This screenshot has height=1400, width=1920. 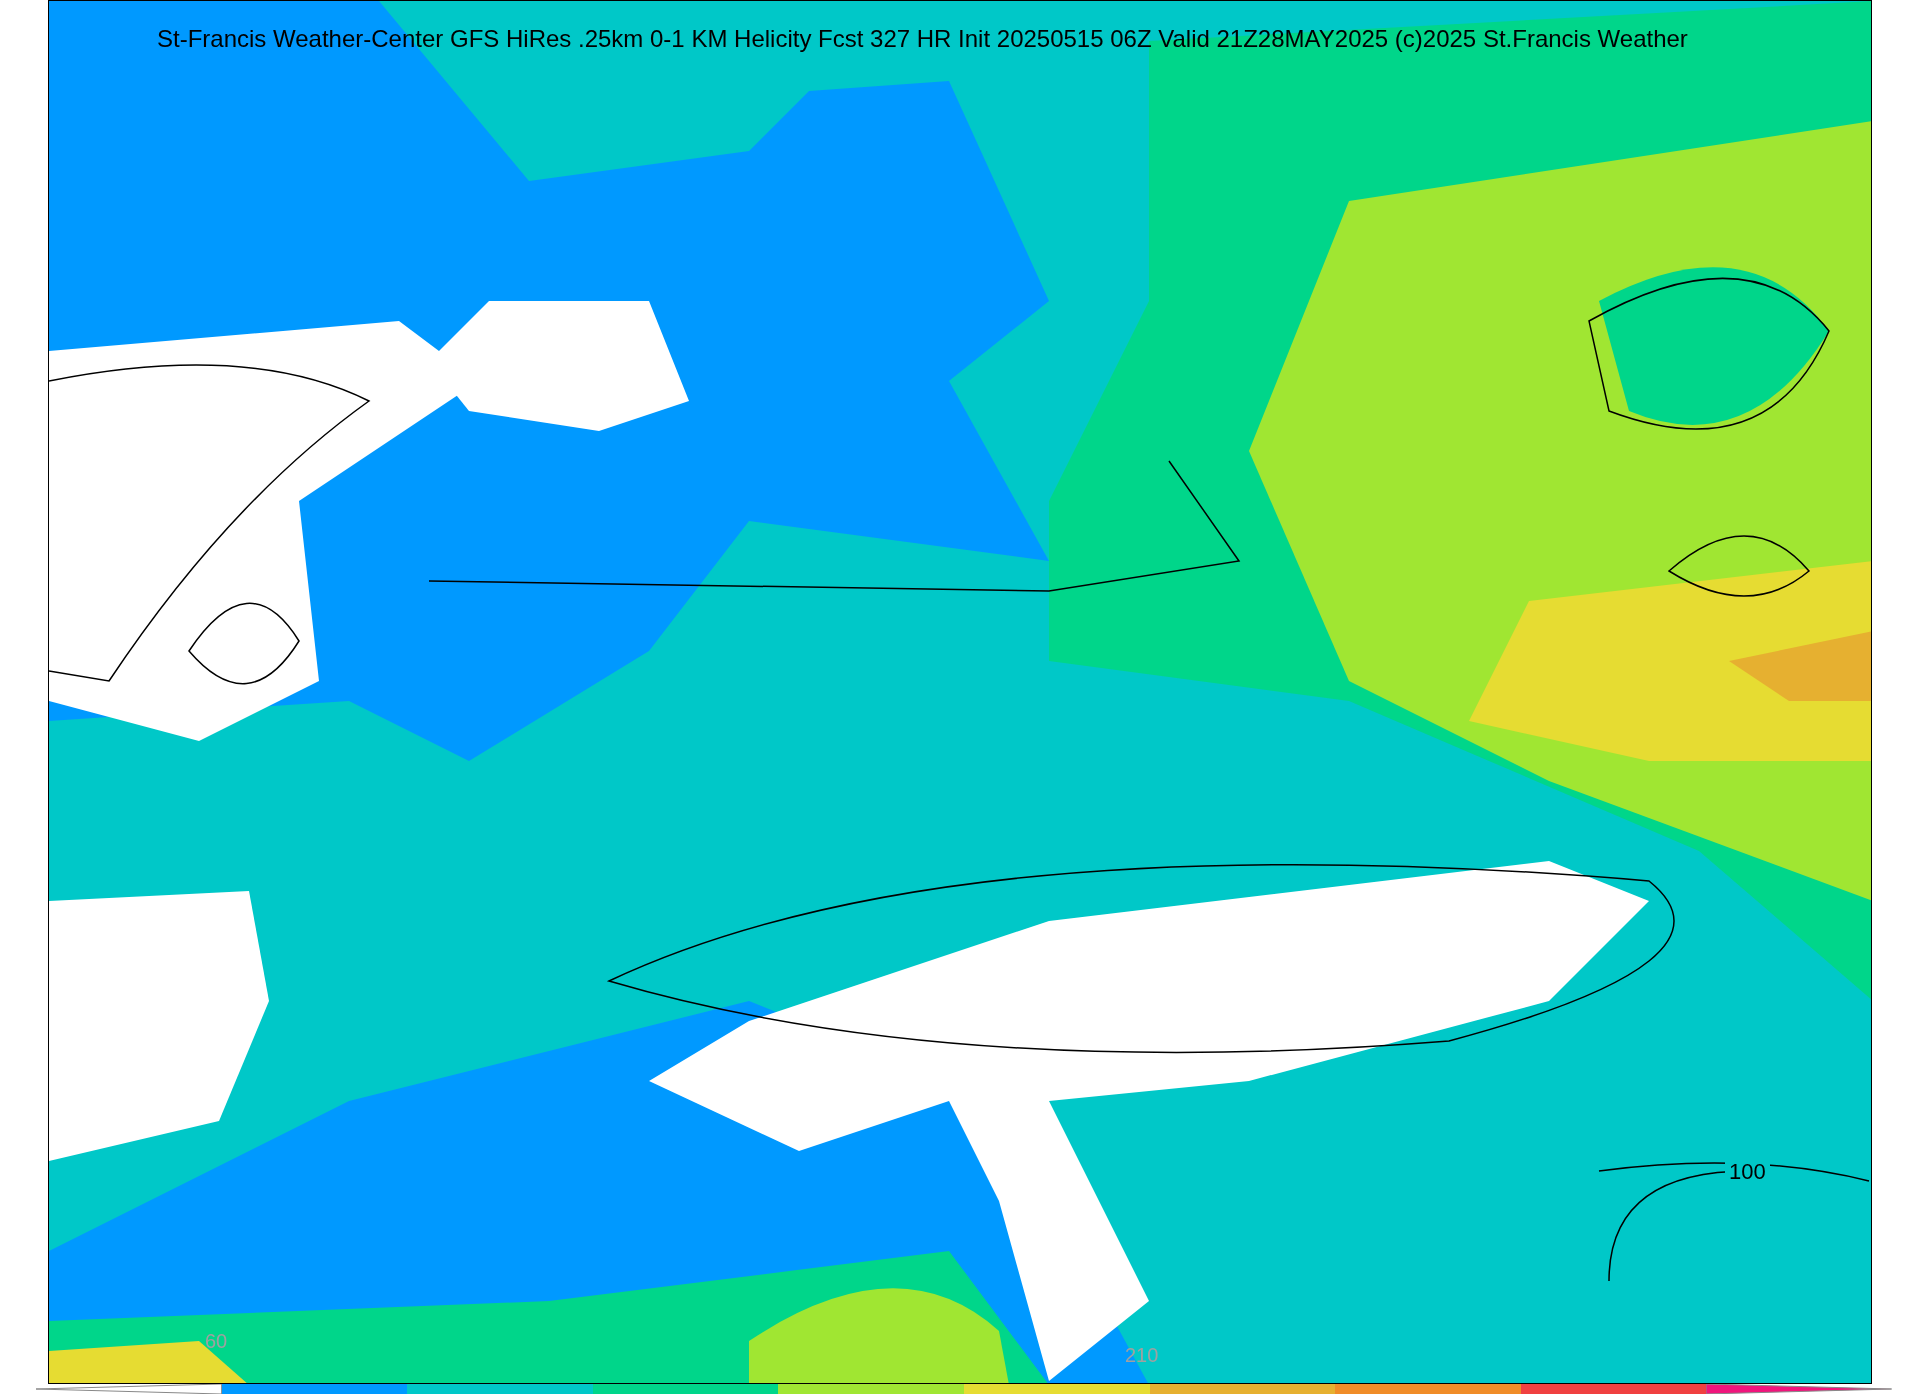 What do you see at coordinates (1142, 1355) in the screenshot?
I see `colorbar-label: 210` at bounding box center [1142, 1355].